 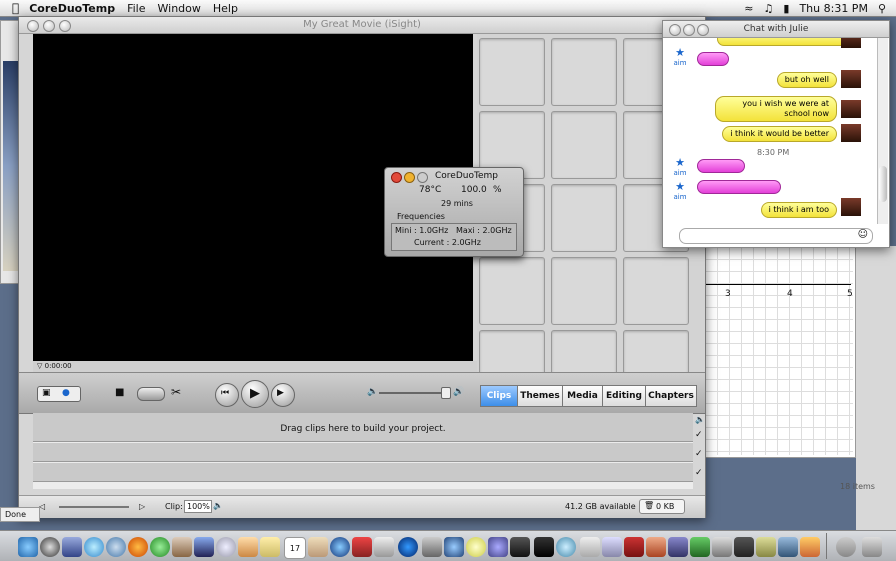 What do you see at coordinates (270, 547) in the screenshot?
I see `iweb-icon` at bounding box center [270, 547].